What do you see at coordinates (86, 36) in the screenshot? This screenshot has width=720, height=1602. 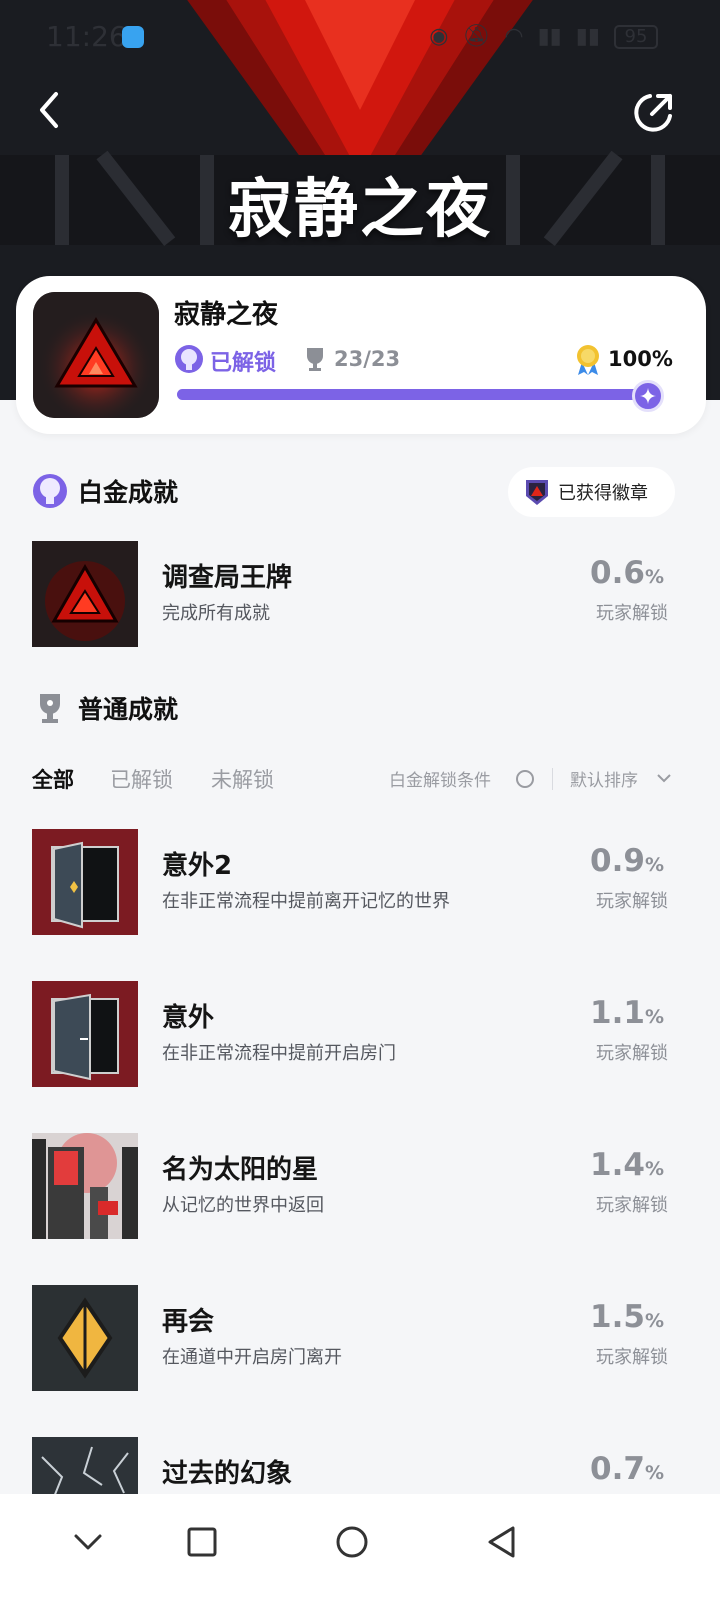 I see `status-time: 11:26` at bounding box center [86, 36].